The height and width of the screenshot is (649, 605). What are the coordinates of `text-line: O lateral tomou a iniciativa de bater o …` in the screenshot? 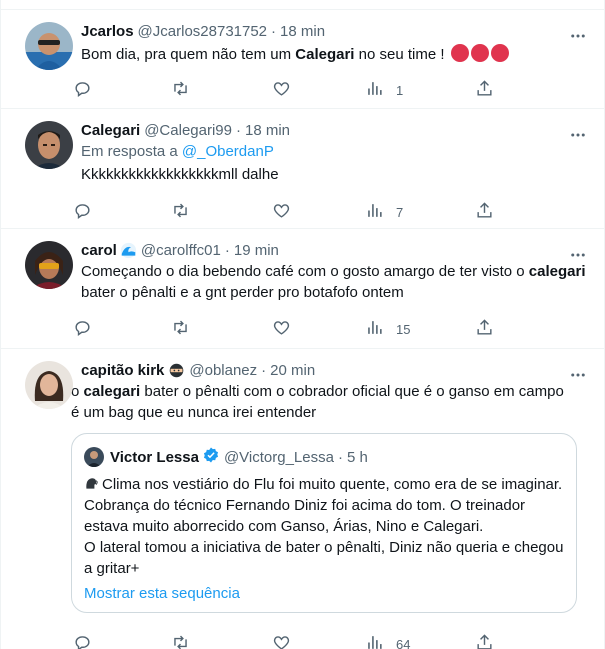 It's located at (324, 547).